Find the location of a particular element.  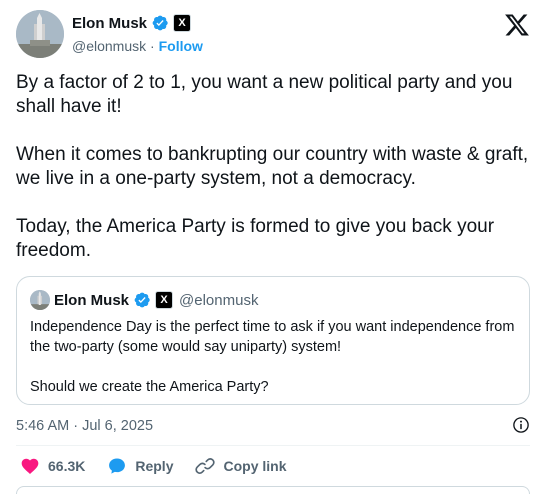

action-bar: 66.3K Reply Copy link is located at coordinates (164, 466).